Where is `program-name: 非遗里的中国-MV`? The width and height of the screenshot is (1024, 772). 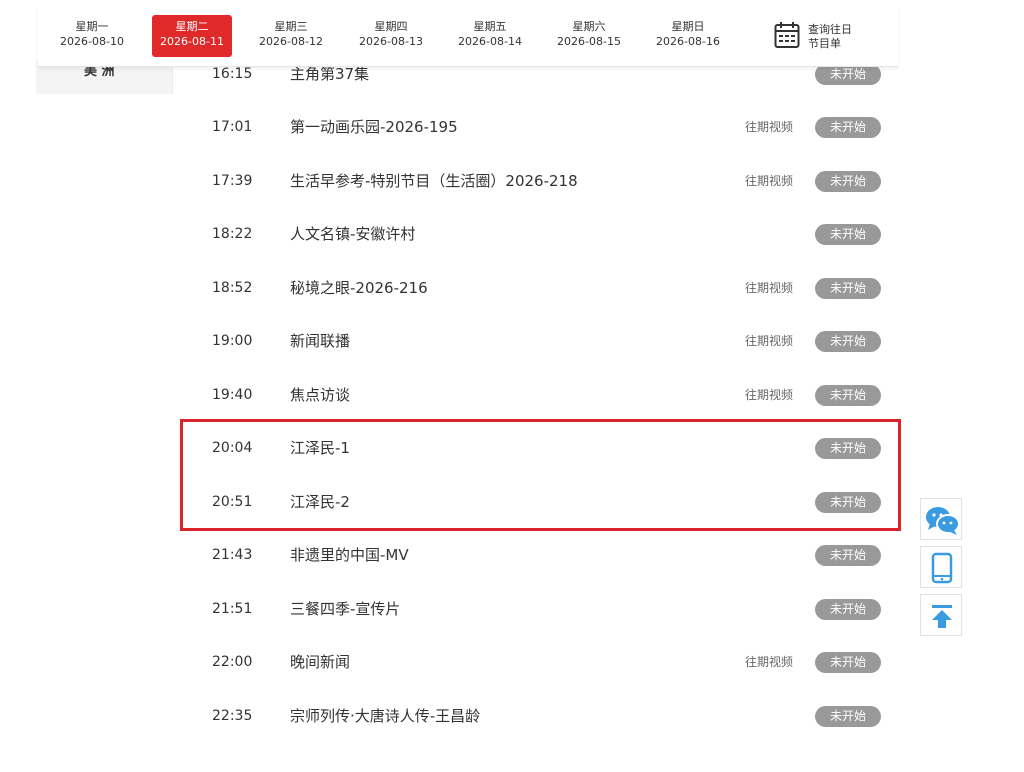
program-name: 非遗里的中国-MV is located at coordinates (349, 555).